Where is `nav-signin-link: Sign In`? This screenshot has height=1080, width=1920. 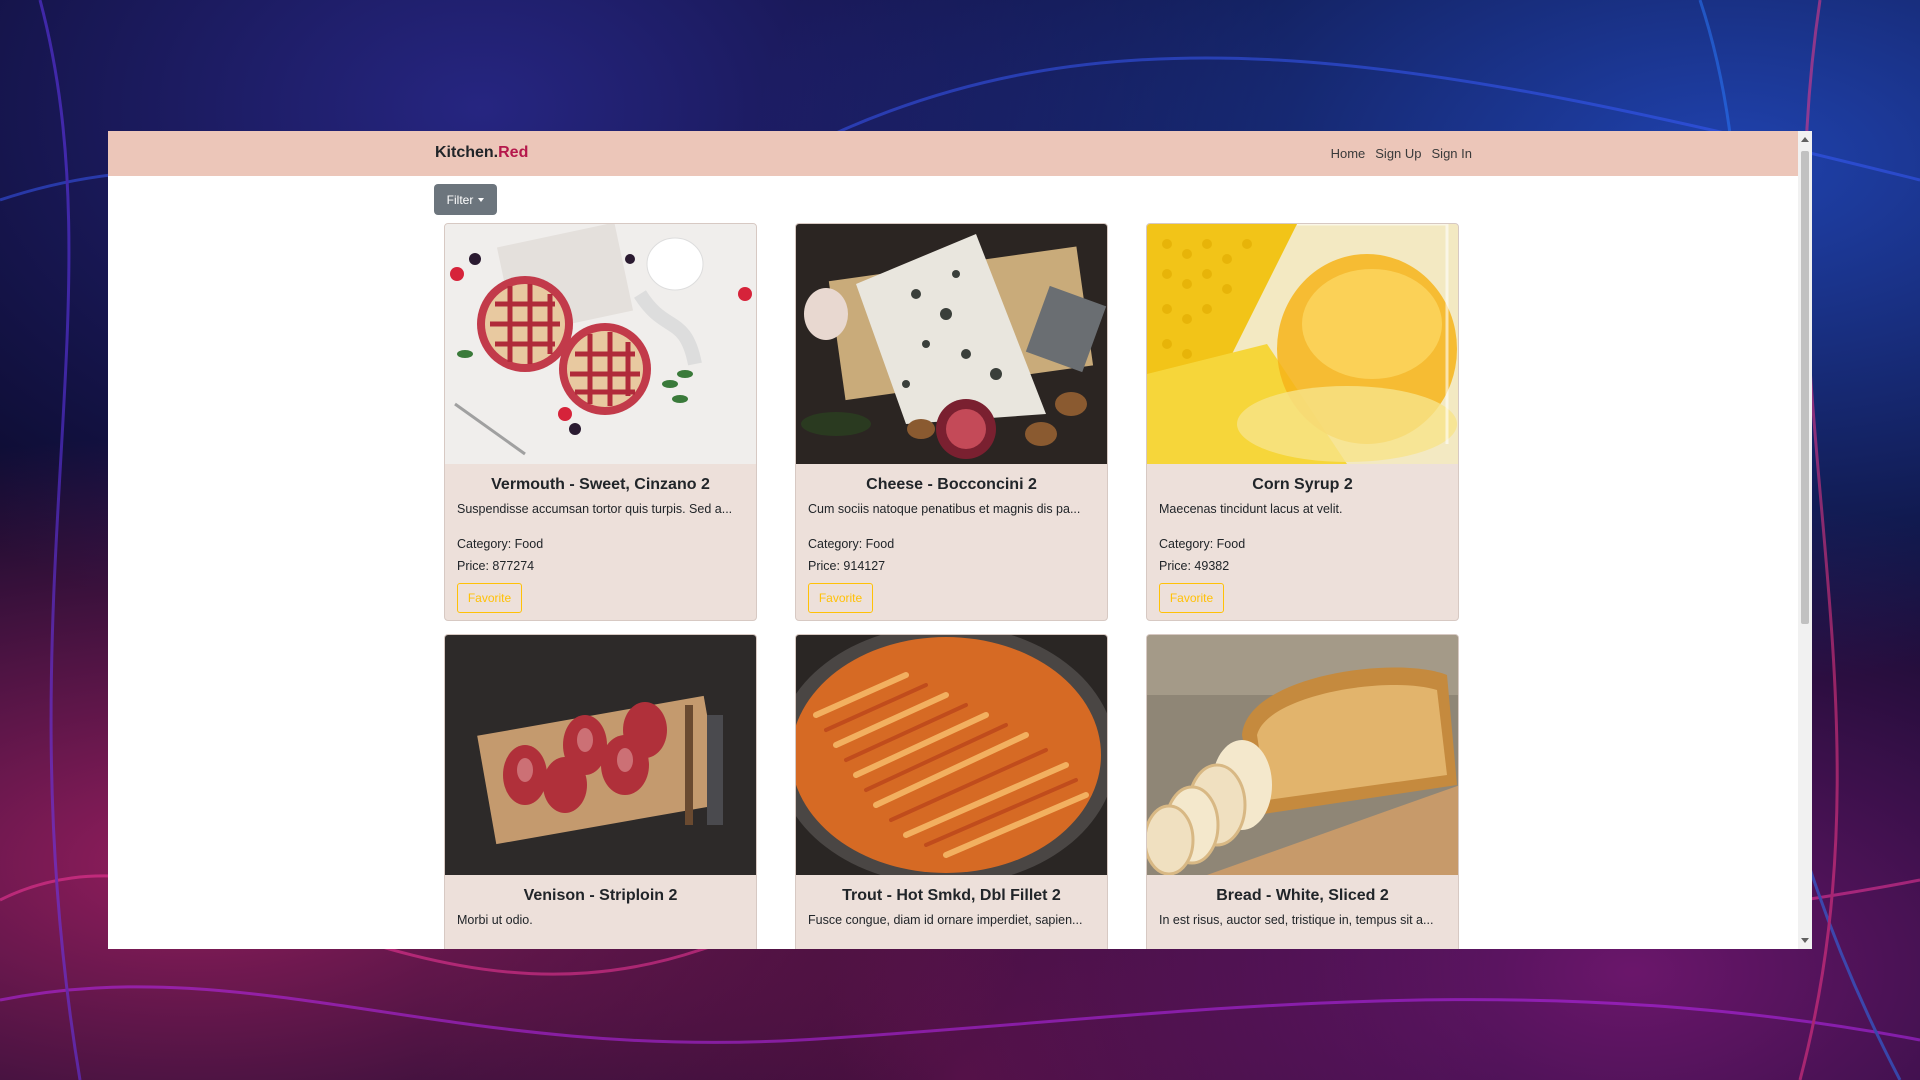 nav-signin-link: Sign In is located at coordinates (1452, 153).